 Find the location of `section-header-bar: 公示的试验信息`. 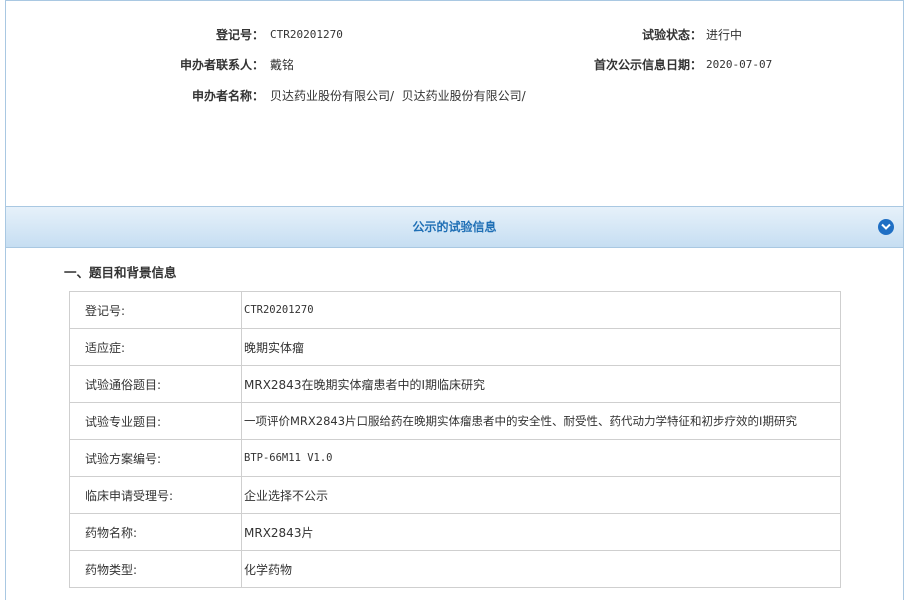

section-header-bar: 公示的试验信息 is located at coordinates (454, 227).